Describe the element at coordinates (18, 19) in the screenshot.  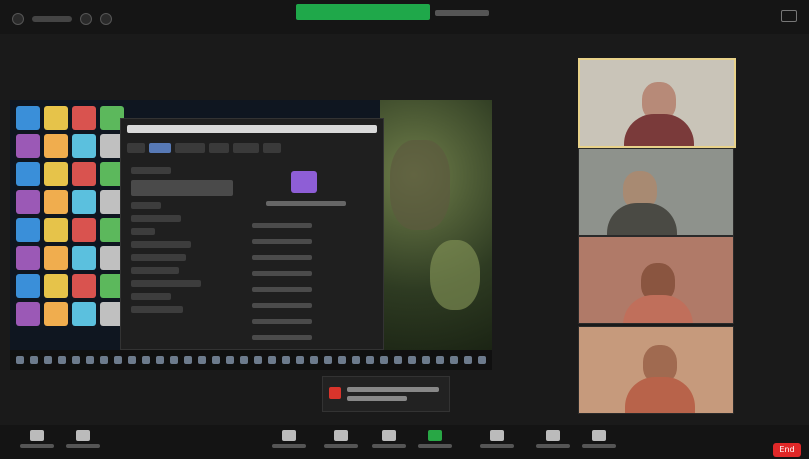
I see `info-icon` at that location.